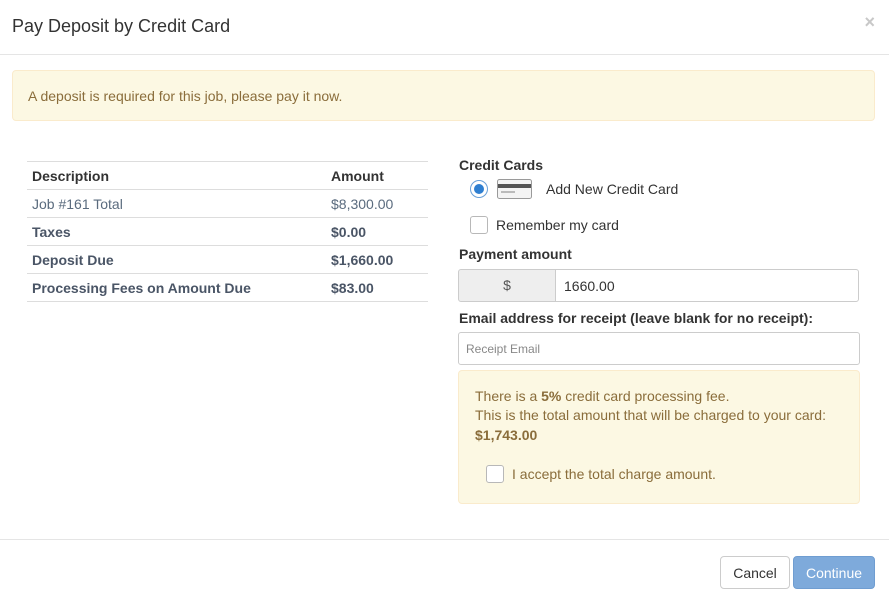 The width and height of the screenshot is (889, 601). Describe the element at coordinates (377, 259) in the screenshot. I see `row-amount: $1,660.00` at that location.